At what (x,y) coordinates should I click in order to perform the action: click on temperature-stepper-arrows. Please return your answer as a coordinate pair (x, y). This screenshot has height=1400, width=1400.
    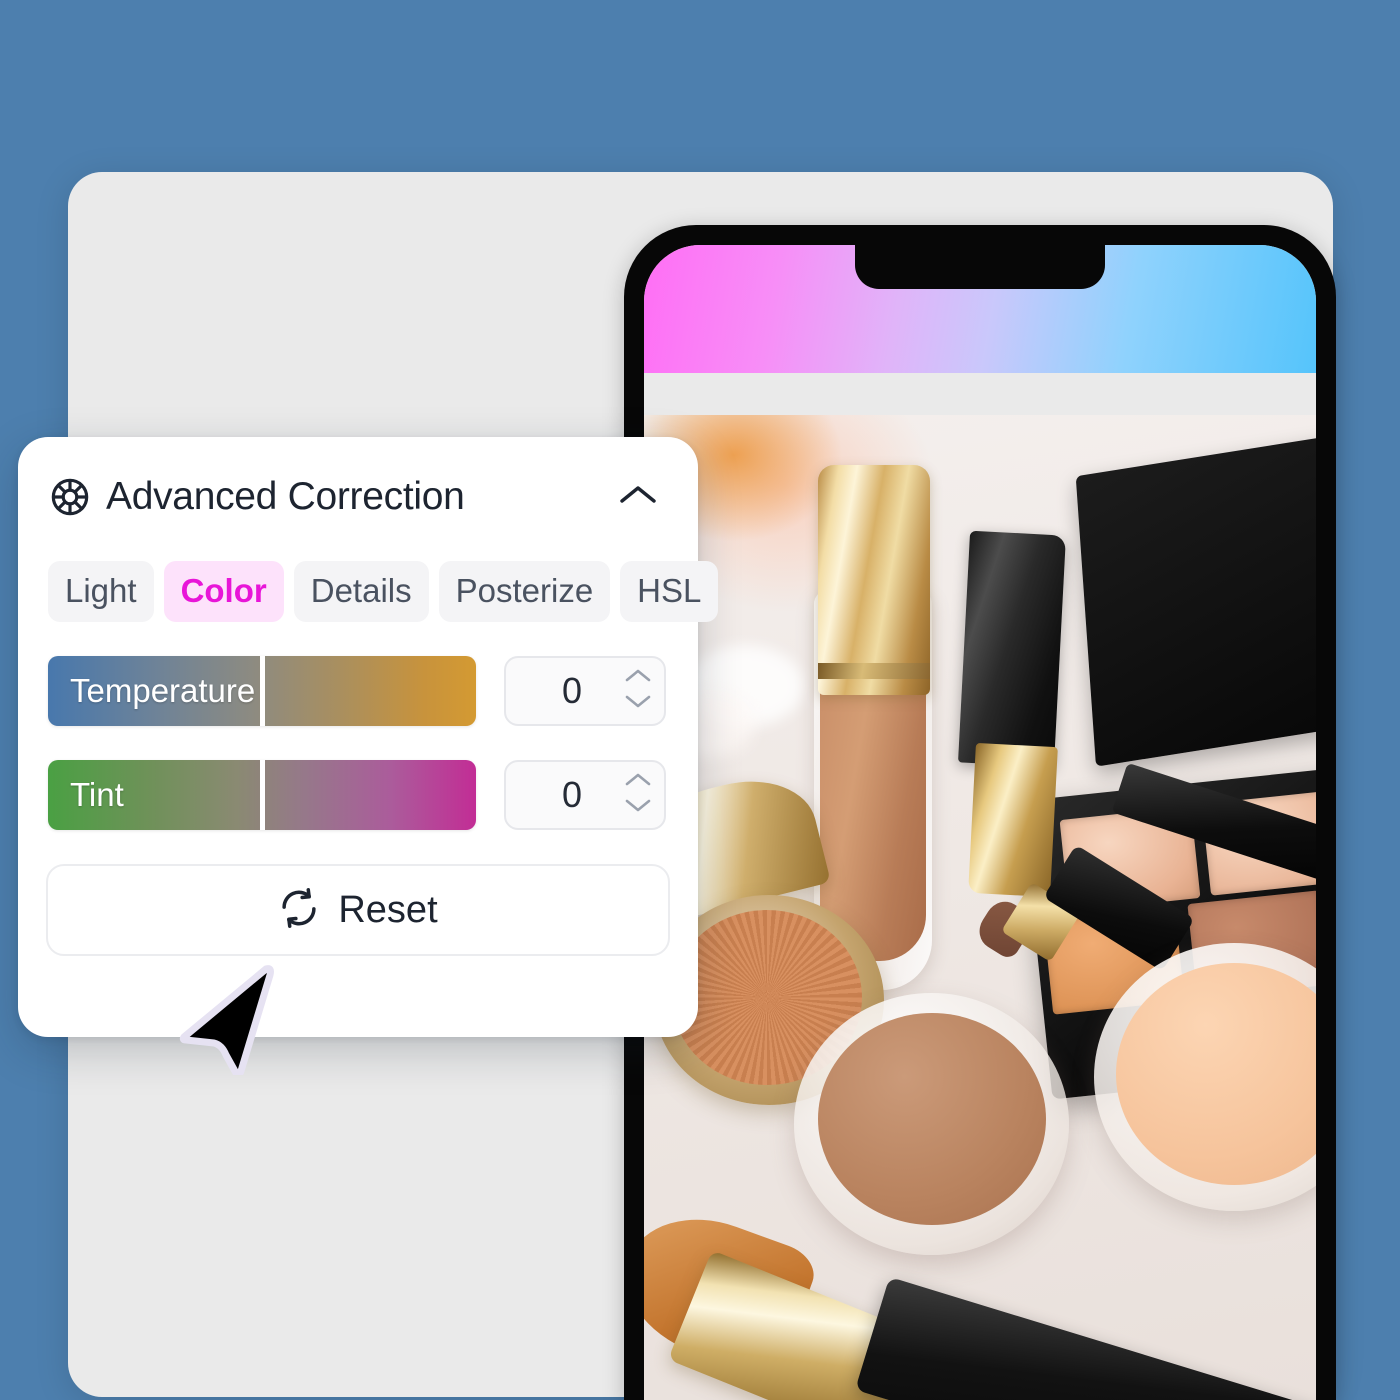
    Looking at the image, I should click on (642, 691).